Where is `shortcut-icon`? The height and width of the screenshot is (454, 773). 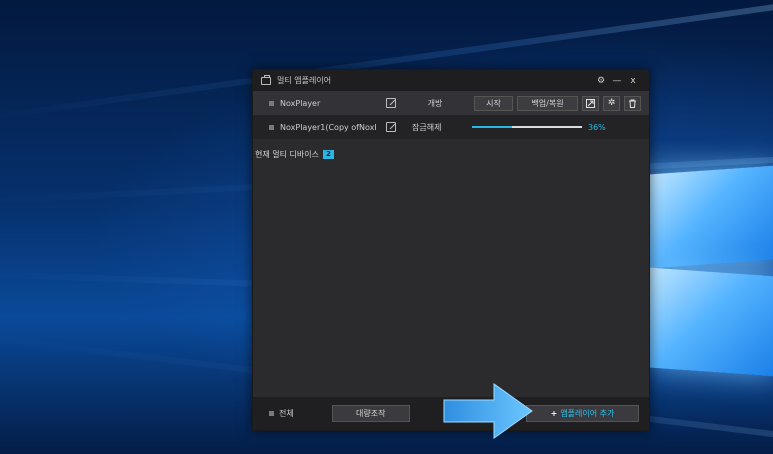
shortcut-icon is located at coordinates (590, 103).